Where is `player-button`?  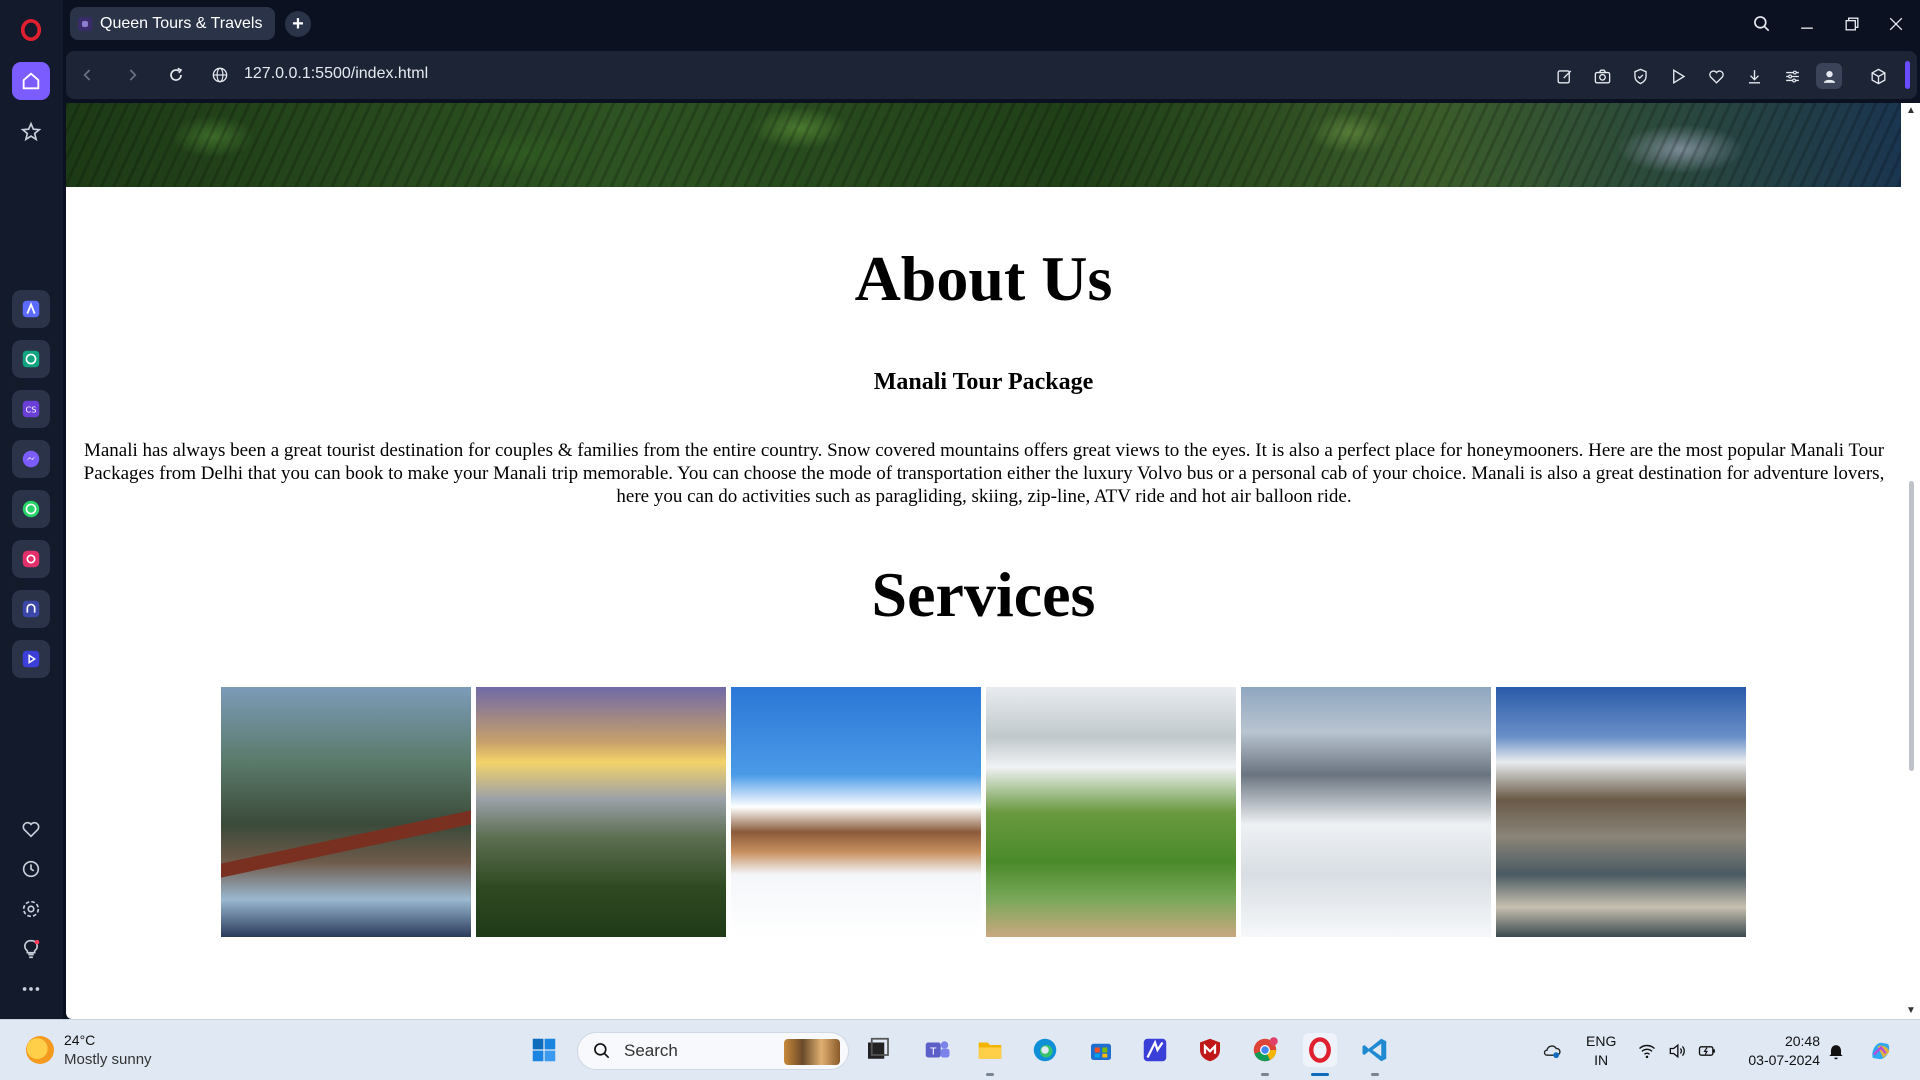
player-button is located at coordinates (31, 659).